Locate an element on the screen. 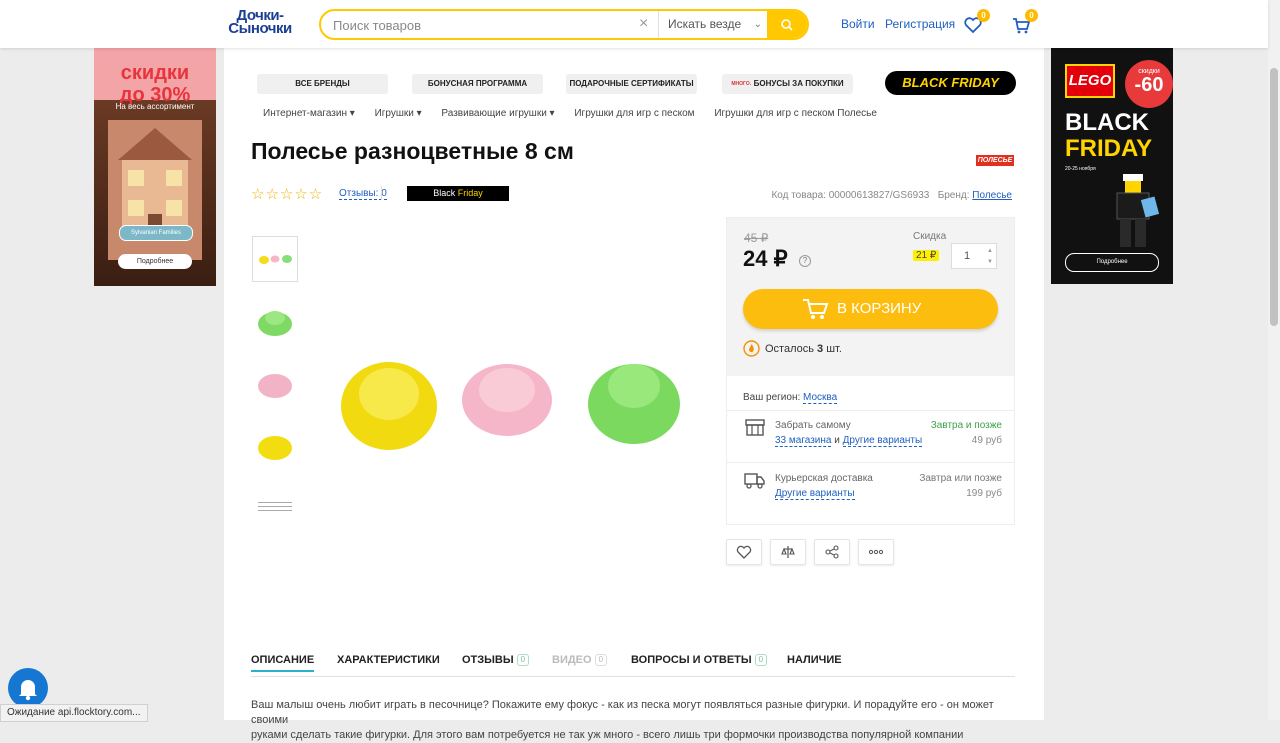 This screenshot has height=743, width=1280. login-link: Войти is located at coordinates (858, 24).